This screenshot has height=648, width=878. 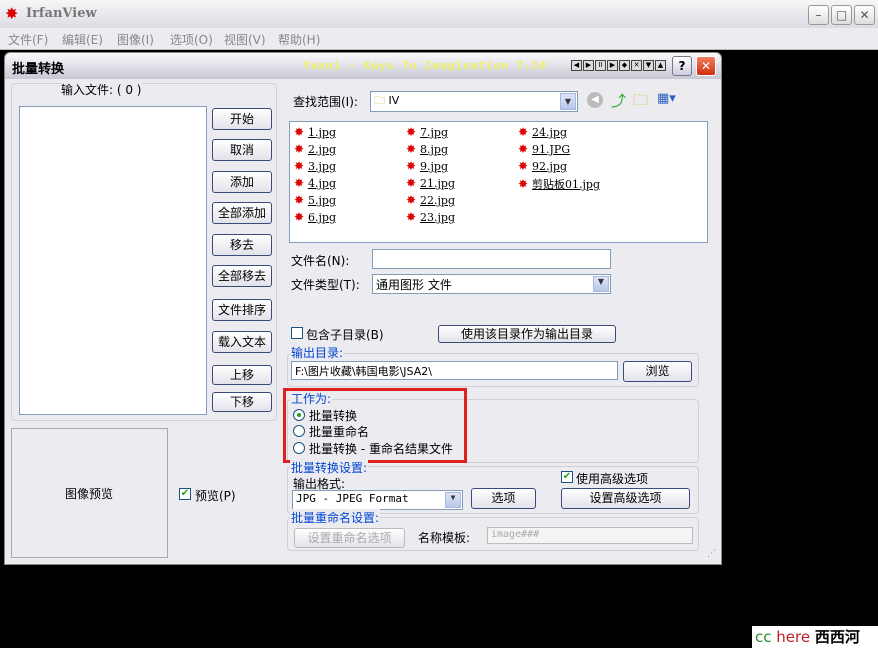 I want to click on stop-icon: ◆, so click(x=624, y=65).